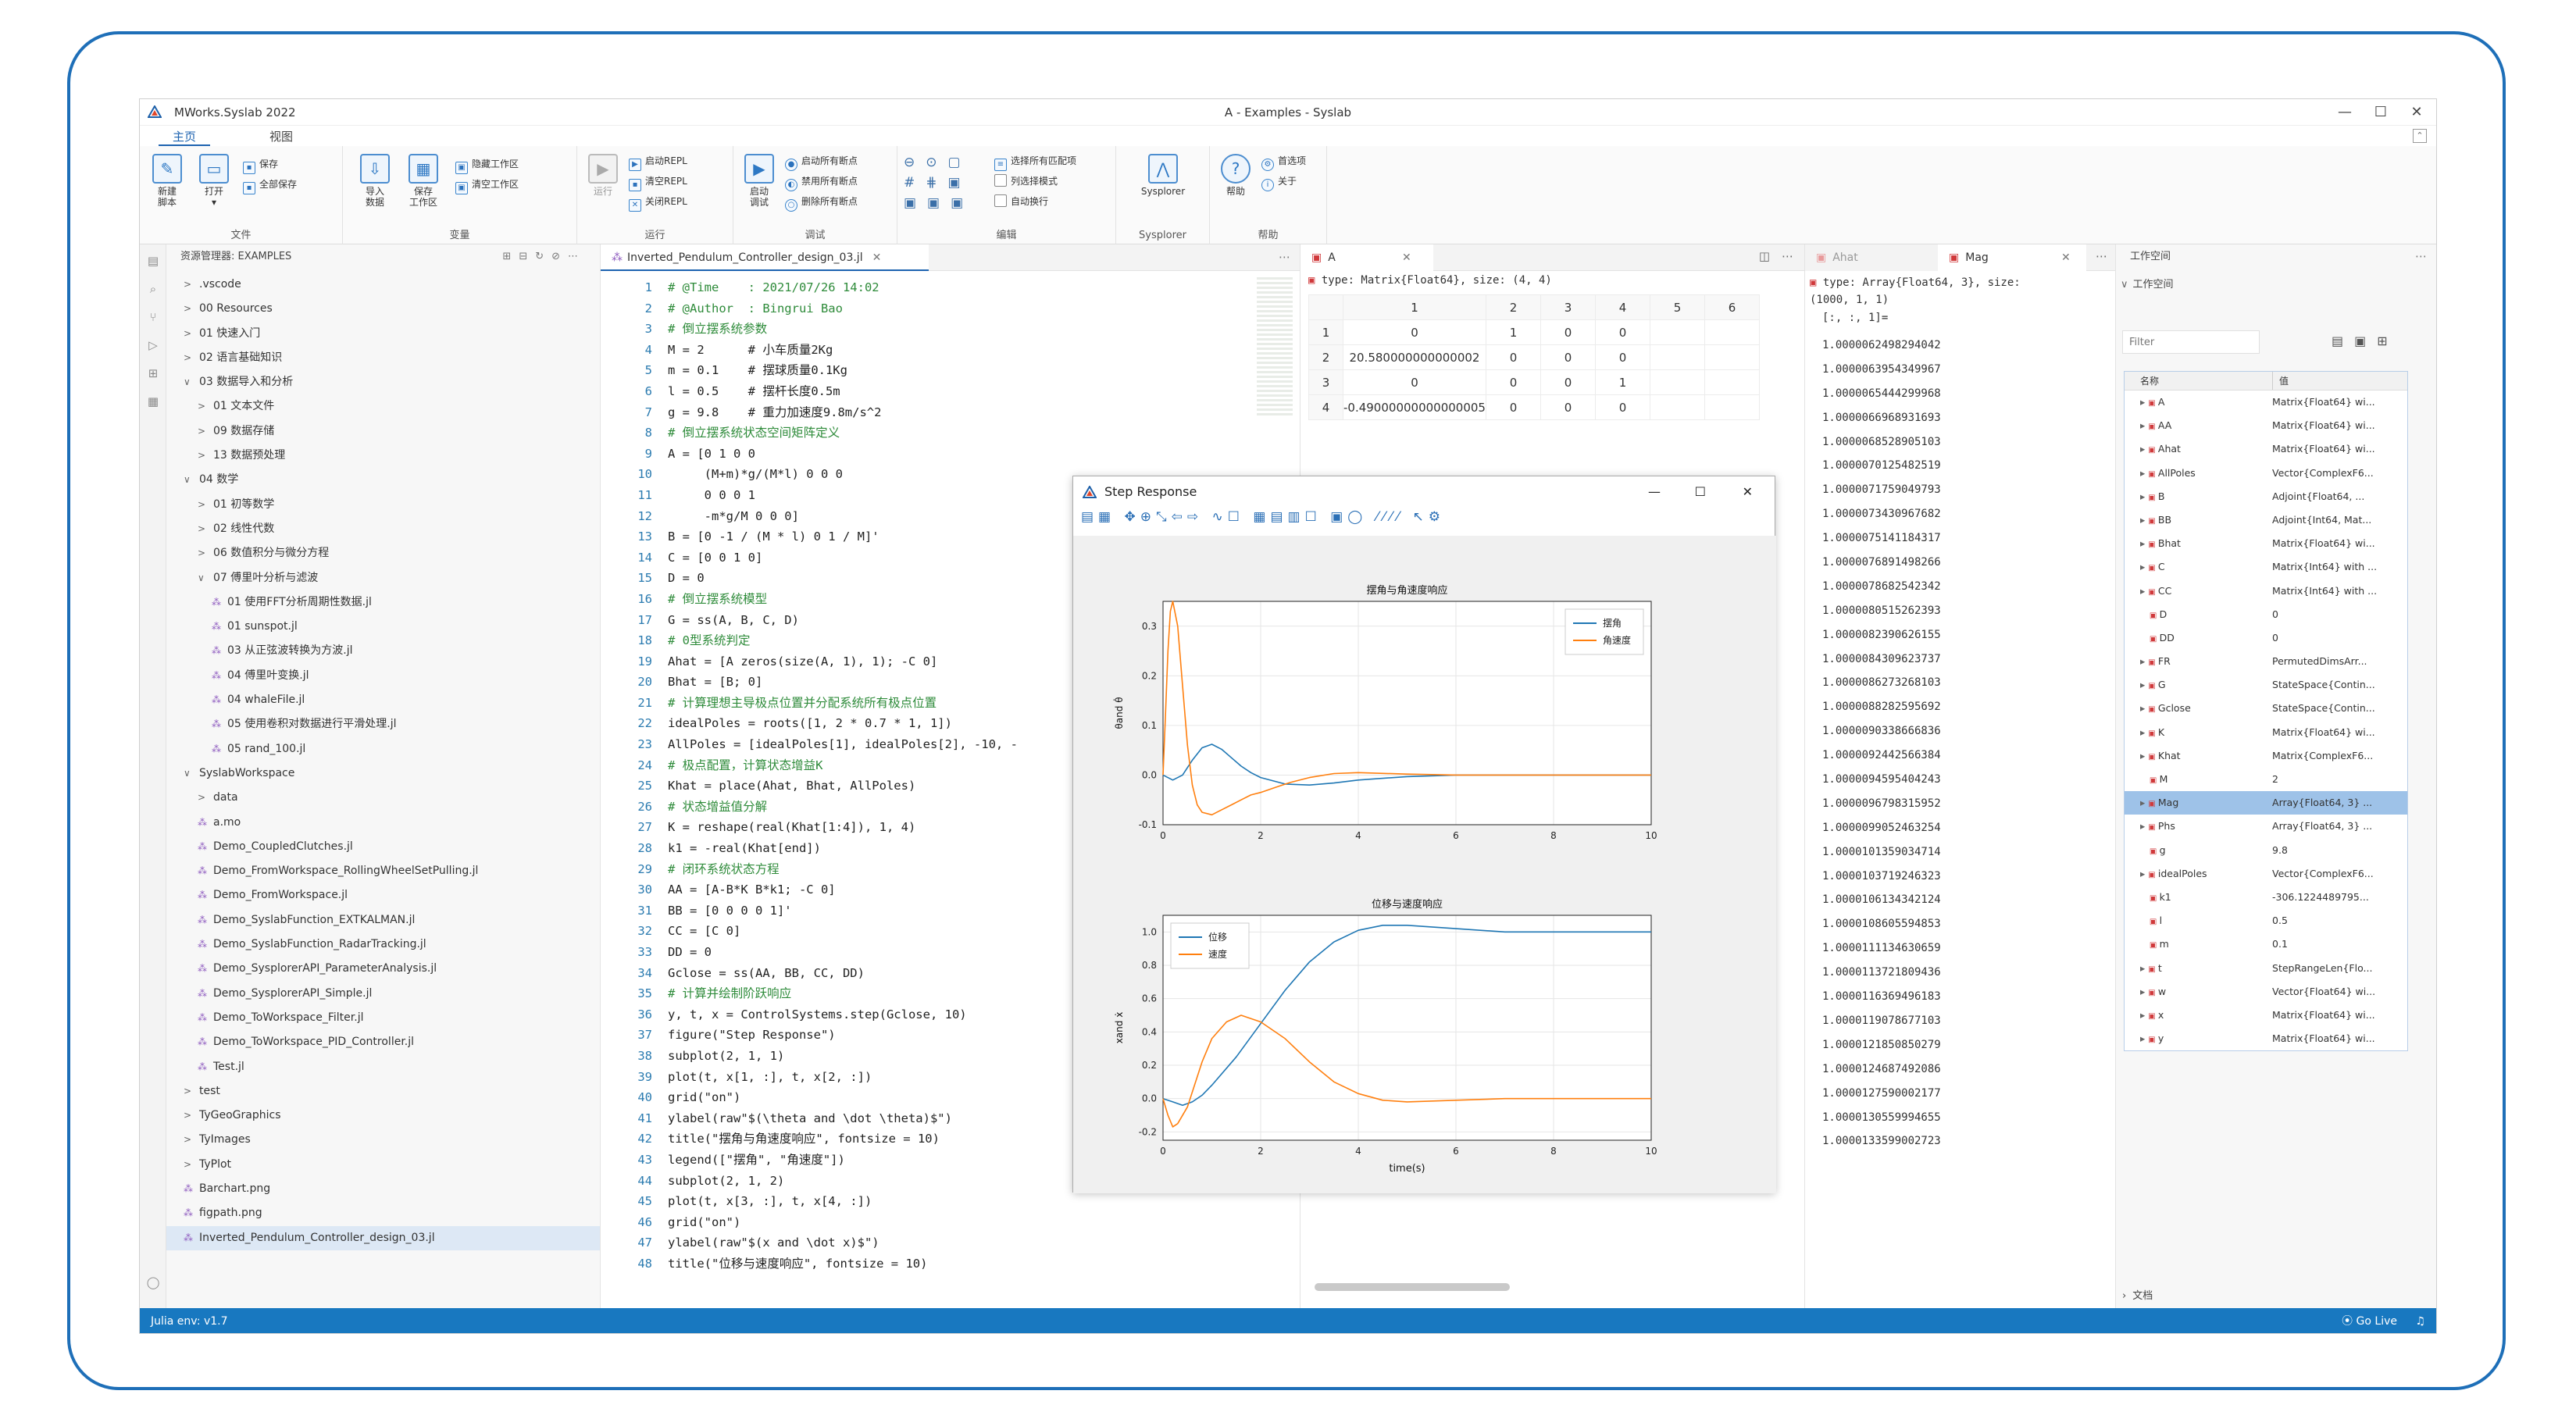  Describe the element at coordinates (1414, 357) in the screenshot. I see `matrix-cell: 20.580000000000002` at that location.